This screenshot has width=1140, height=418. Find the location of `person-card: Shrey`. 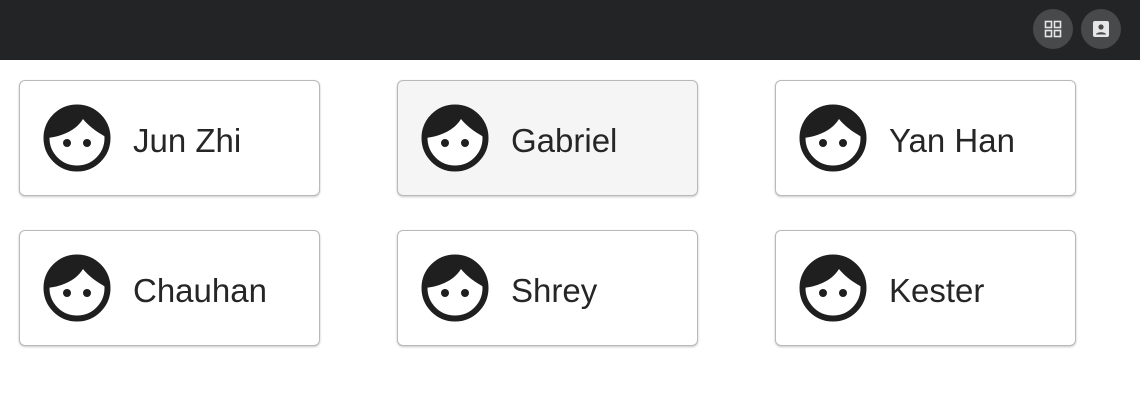

person-card: Shrey is located at coordinates (547, 288).